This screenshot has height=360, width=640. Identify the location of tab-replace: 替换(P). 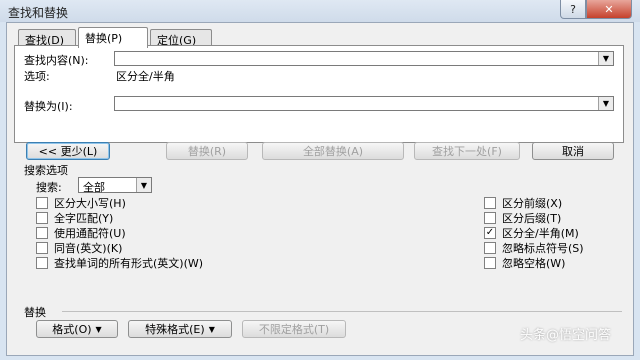
(113, 37).